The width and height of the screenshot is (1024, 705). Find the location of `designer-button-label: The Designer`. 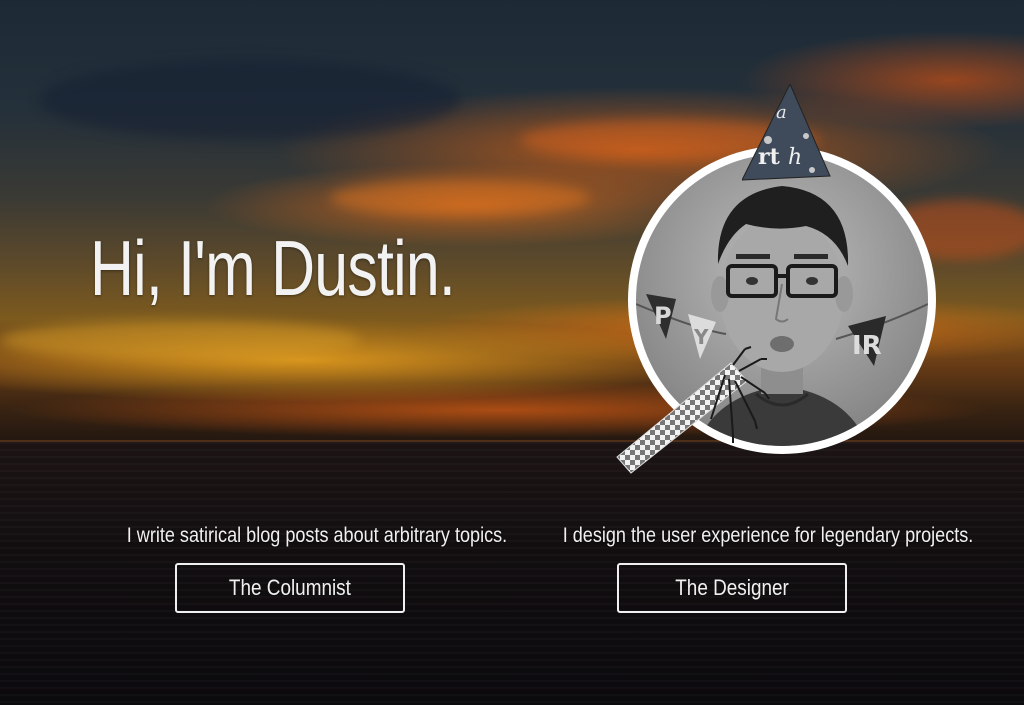

designer-button-label: The Designer is located at coordinates (732, 587).